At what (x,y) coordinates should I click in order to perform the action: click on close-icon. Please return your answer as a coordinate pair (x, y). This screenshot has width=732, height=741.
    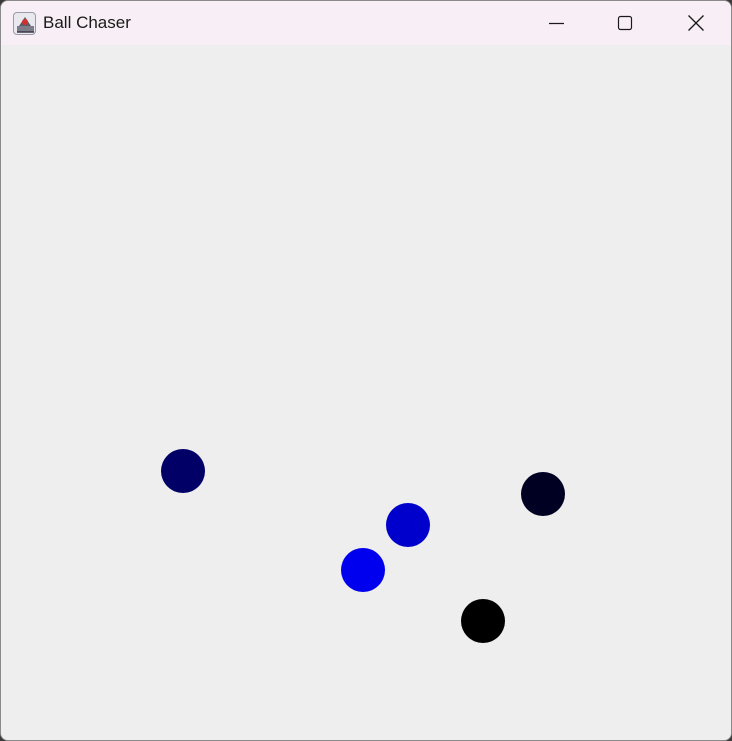
    Looking at the image, I should click on (696, 23).